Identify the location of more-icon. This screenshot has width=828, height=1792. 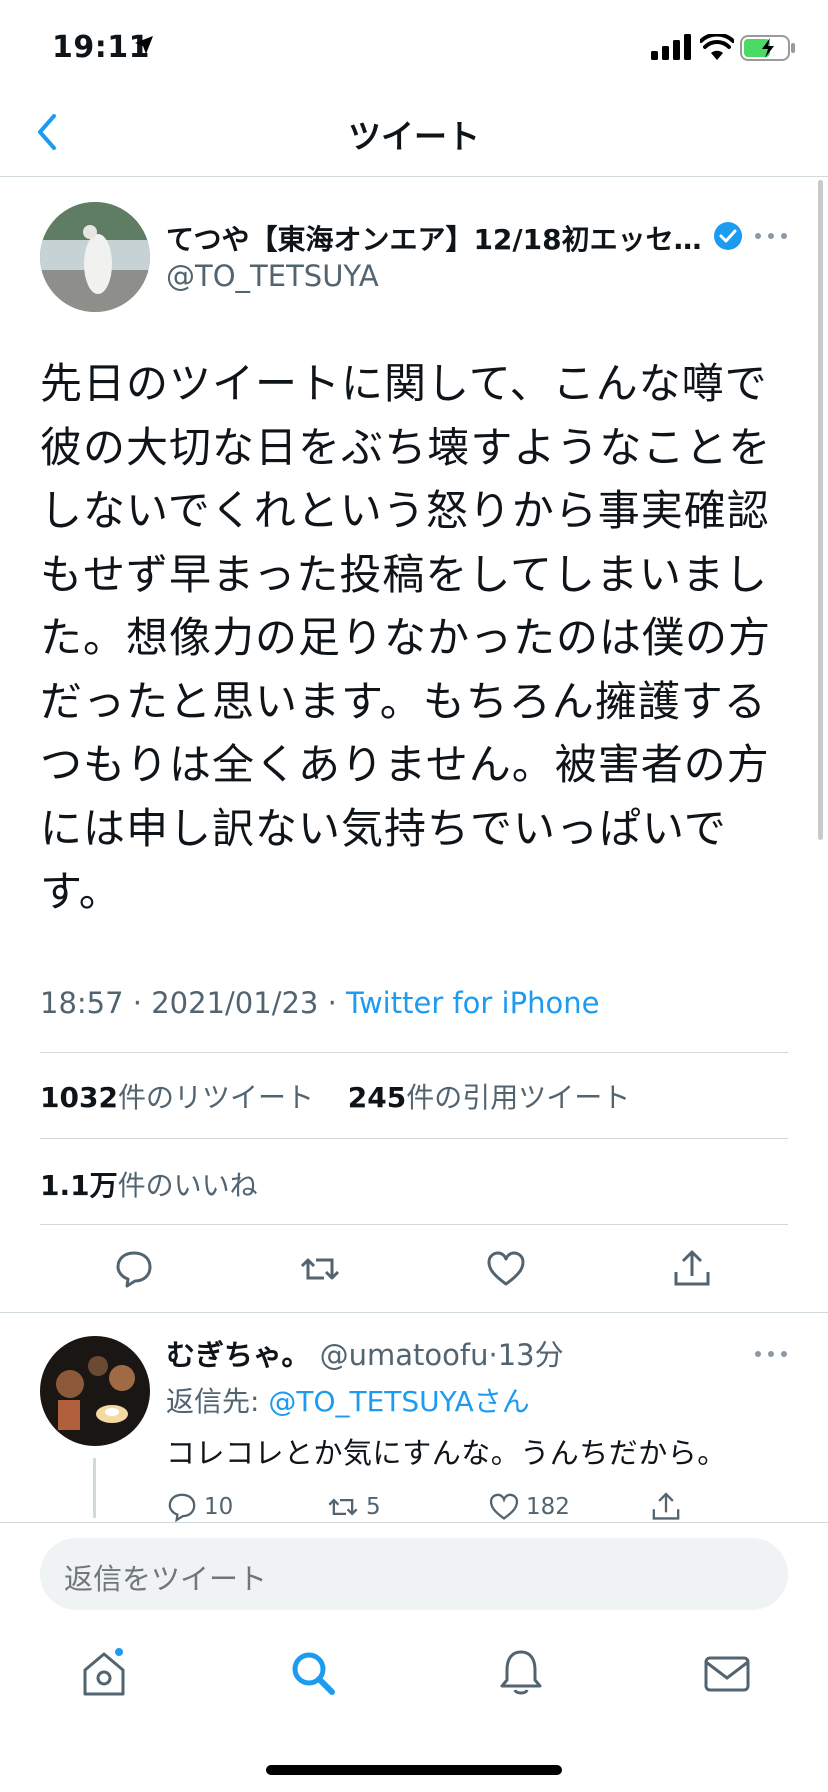
(771, 236).